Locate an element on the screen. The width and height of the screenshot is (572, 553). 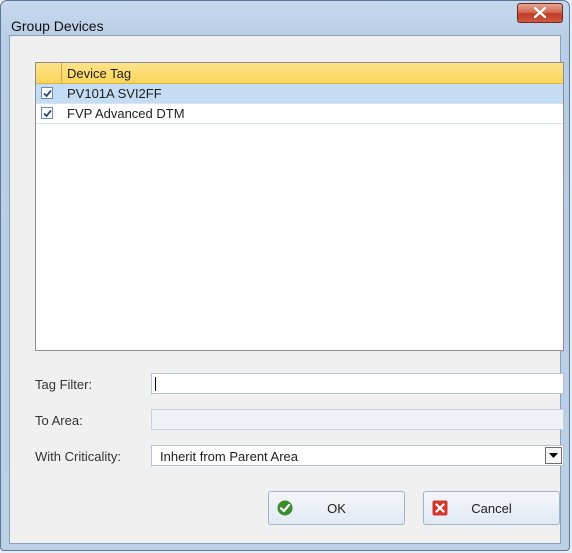
to-area-label: To Area: is located at coordinates (59, 420).